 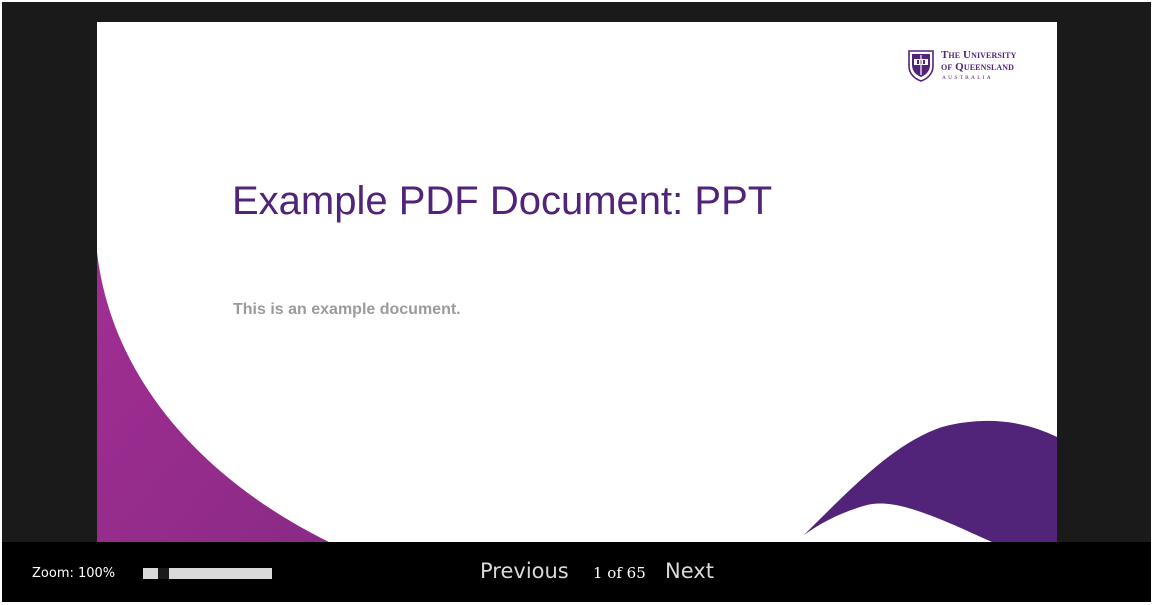 What do you see at coordinates (978, 67) in the screenshot?
I see `logo-line-2: of Queensland` at bounding box center [978, 67].